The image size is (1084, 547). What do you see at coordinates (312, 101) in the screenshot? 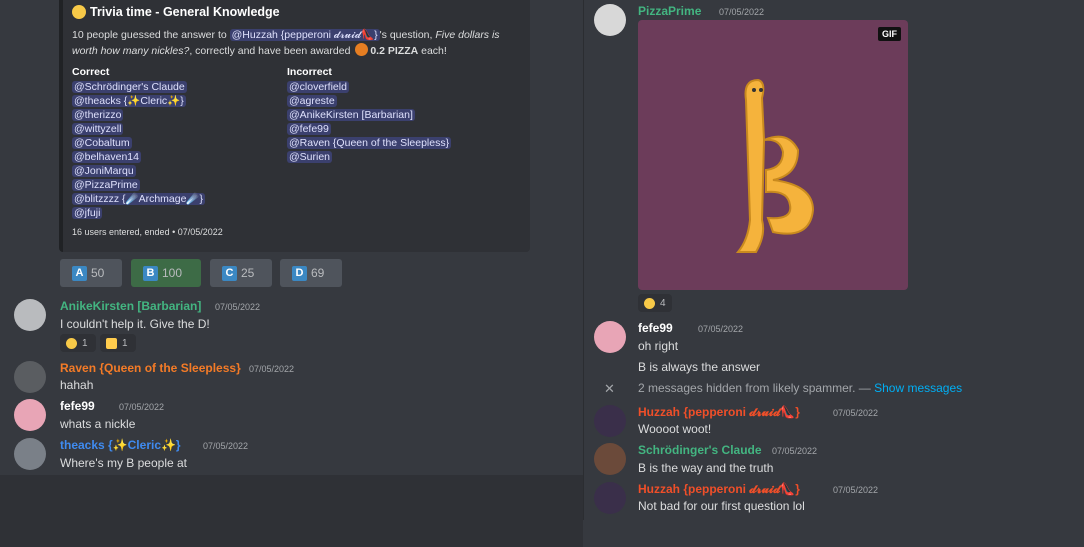
I see `incorrect-mention: @agreste` at bounding box center [312, 101].